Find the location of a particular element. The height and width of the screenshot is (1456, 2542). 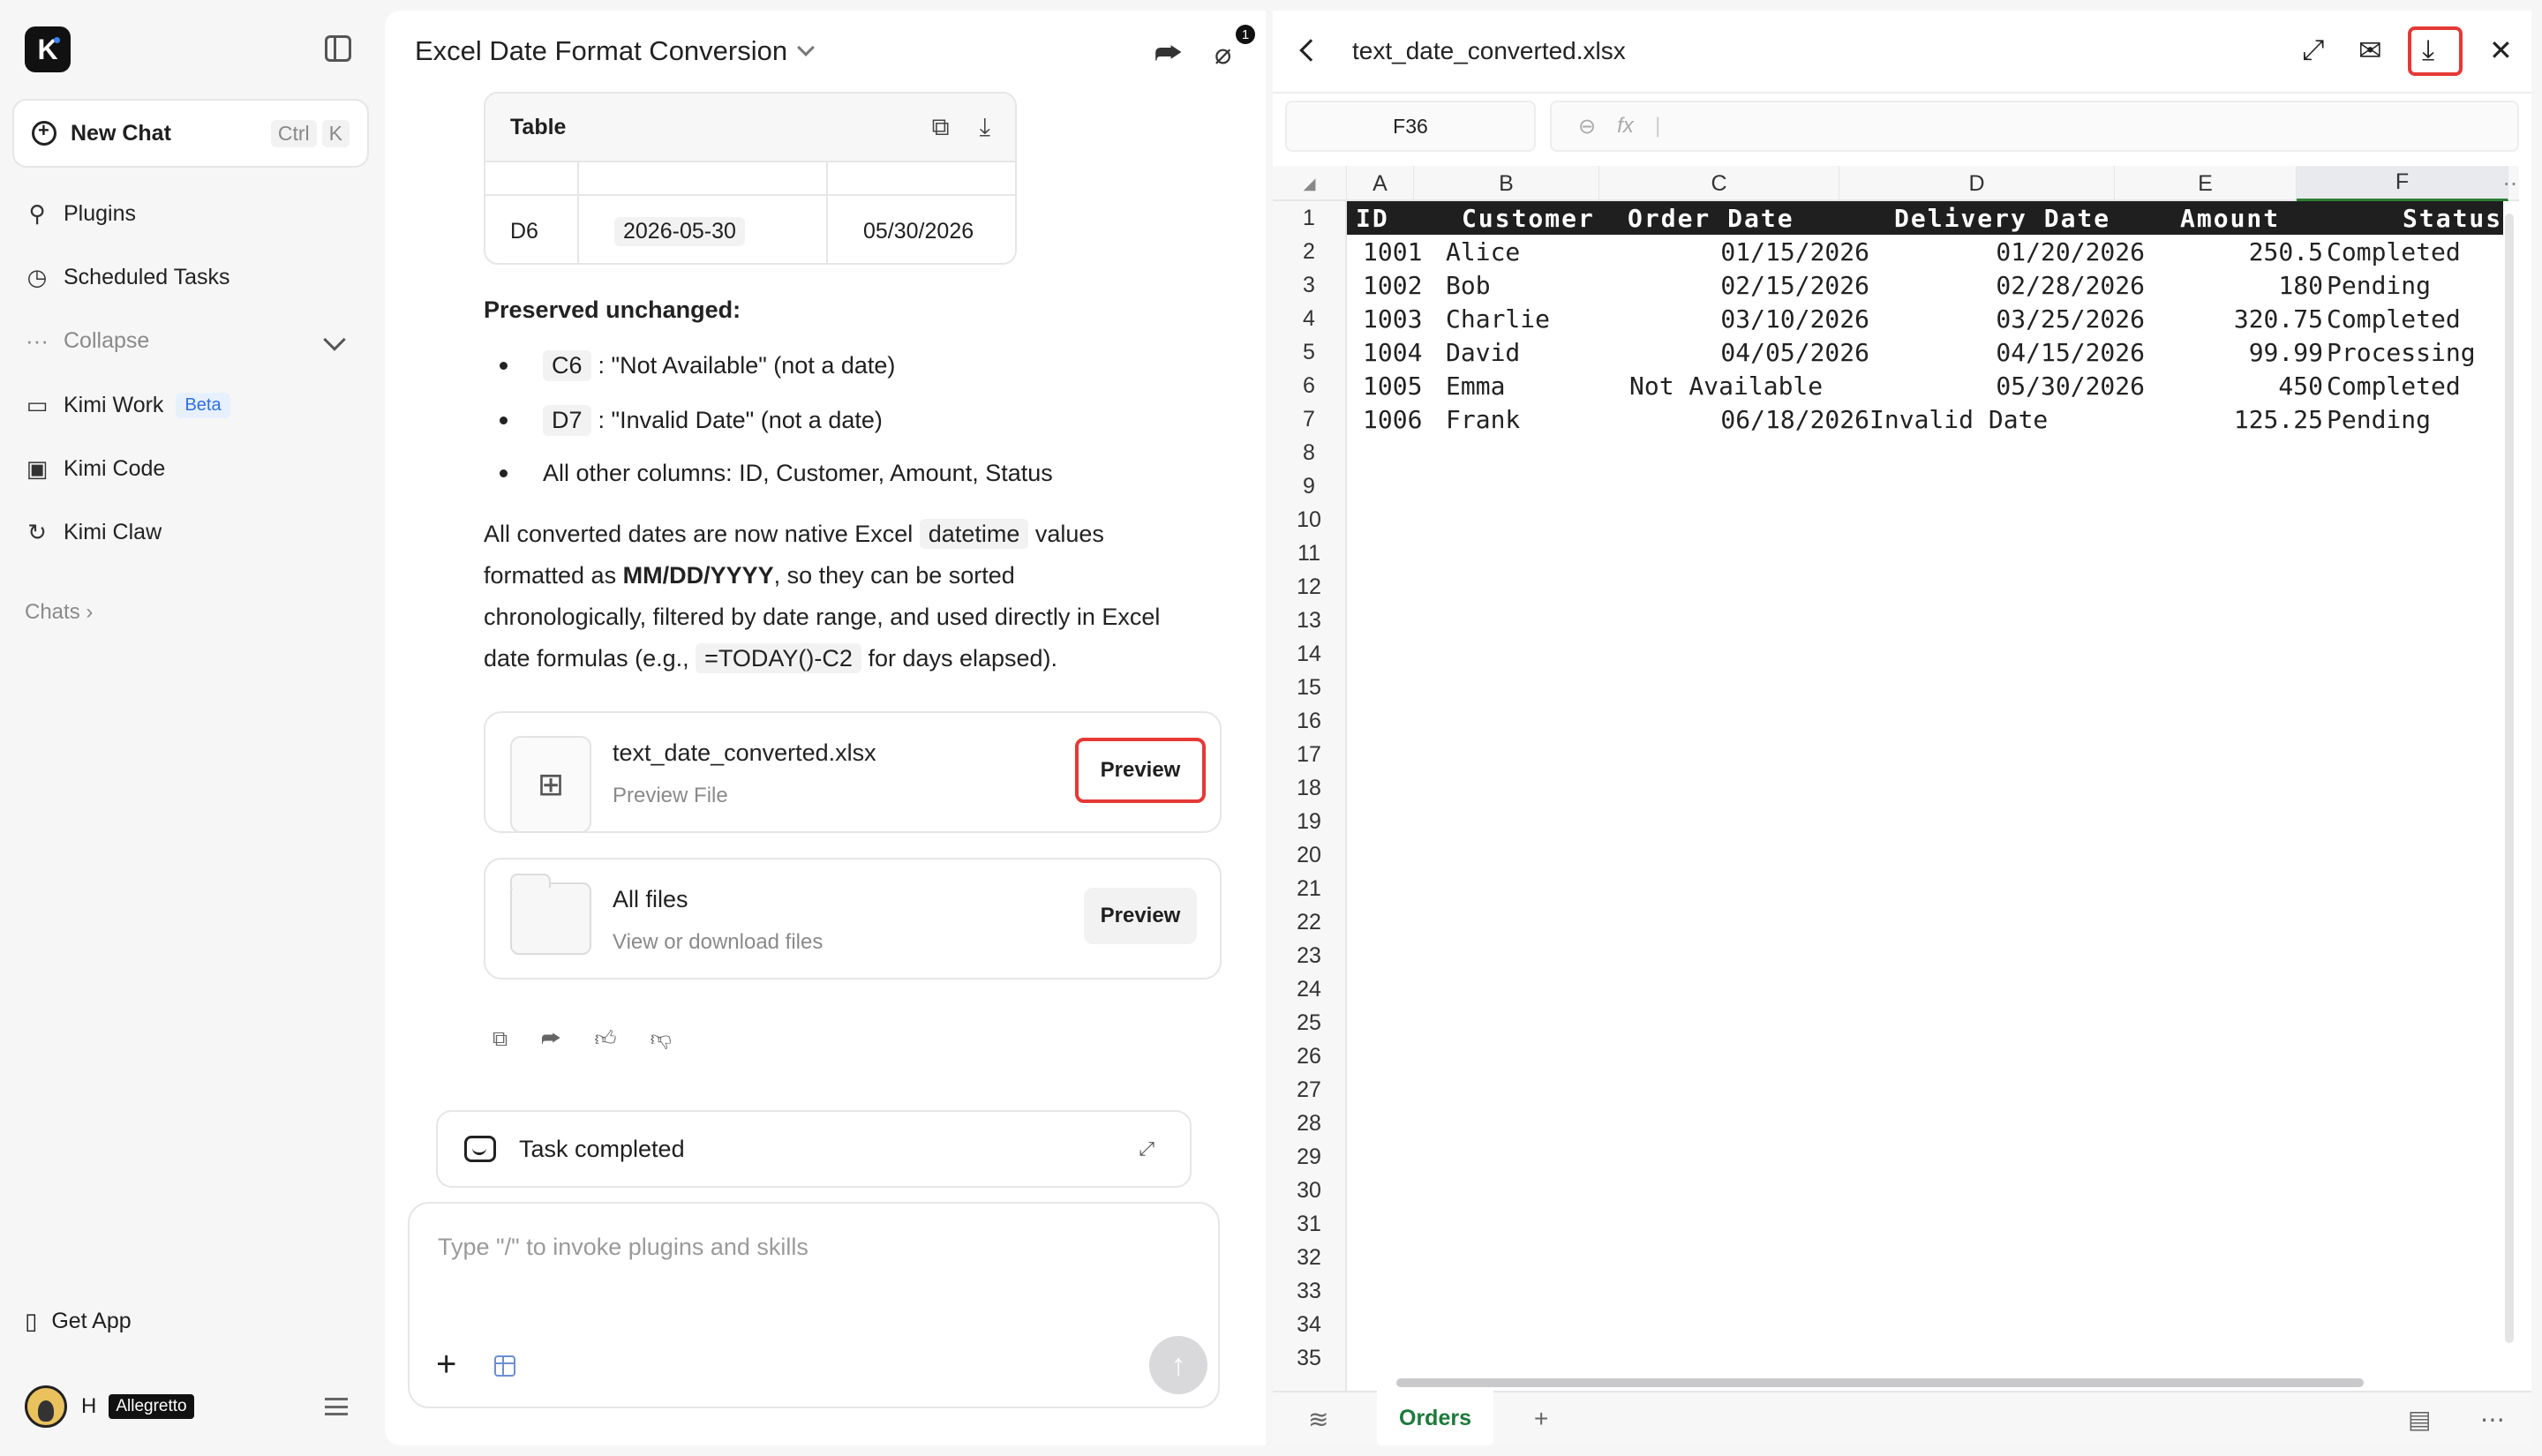

sheet-cell: Invalid Date is located at coordinates (1958, 419).